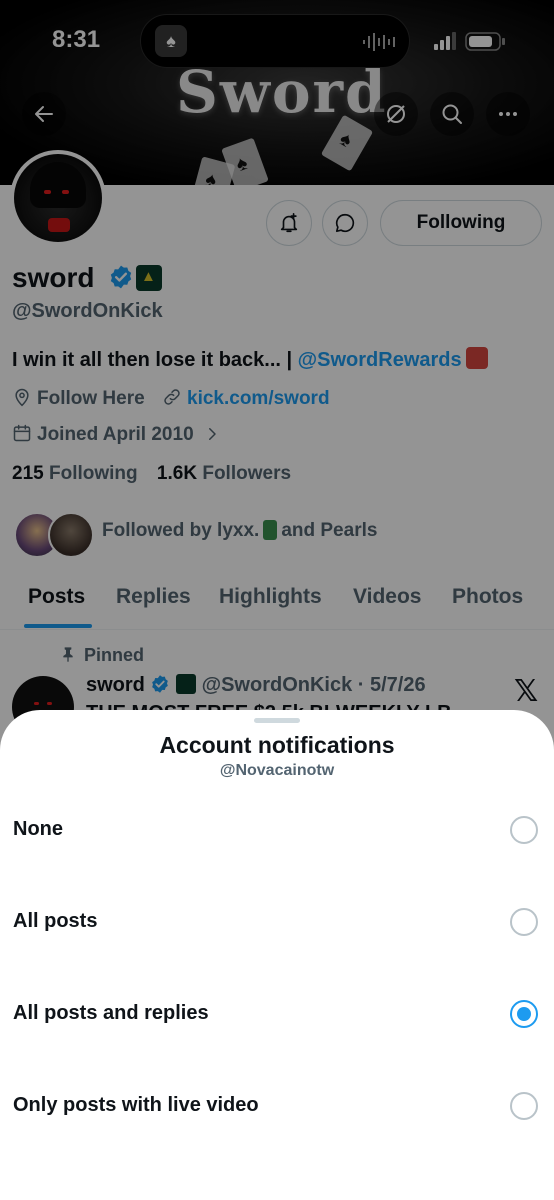 The width and height of the screenshot is (554, 1200). I want to click on option-all-posts-and-replies: All posts and replies, so click(277, 1015).